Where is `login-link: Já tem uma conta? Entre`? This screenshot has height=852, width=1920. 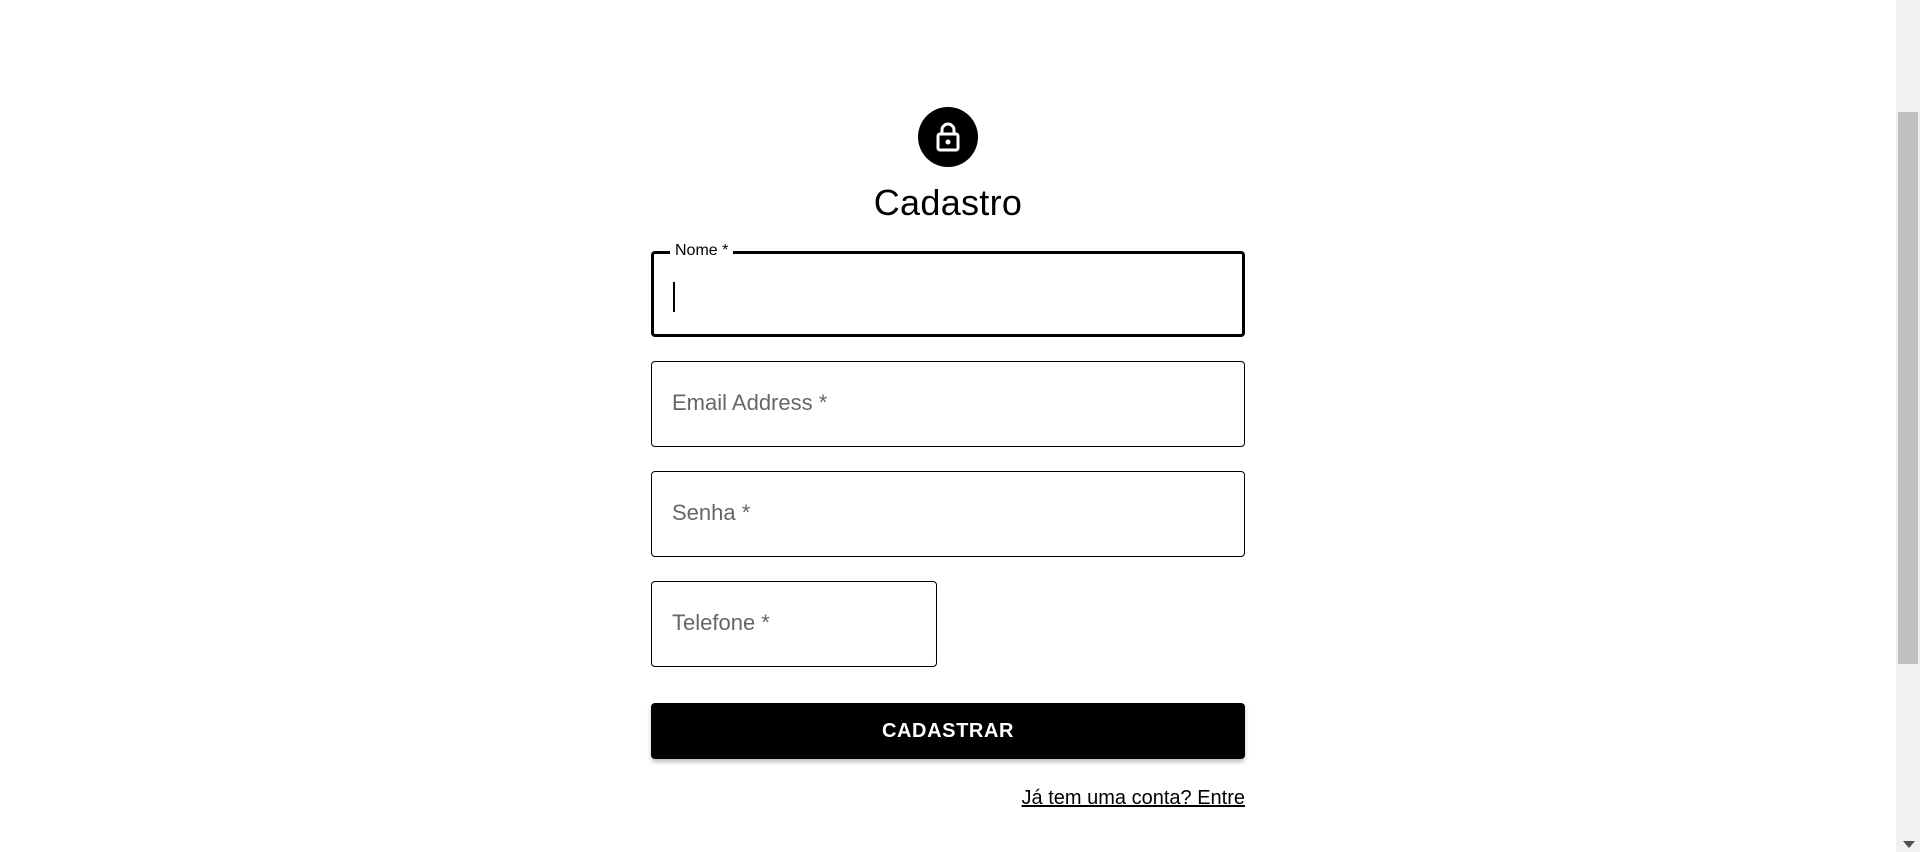 login-link: Já tem uma conta? Entre is located at coordinates (1133, 798).